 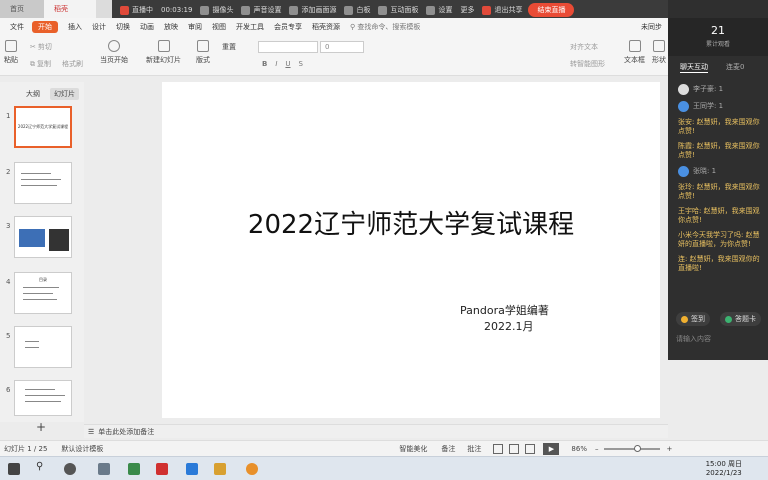 What do you see at coordinates (705, 171) in the screenshot?
I see `chat-message-text: 张晓: 1` at bounding box center [705, 171].